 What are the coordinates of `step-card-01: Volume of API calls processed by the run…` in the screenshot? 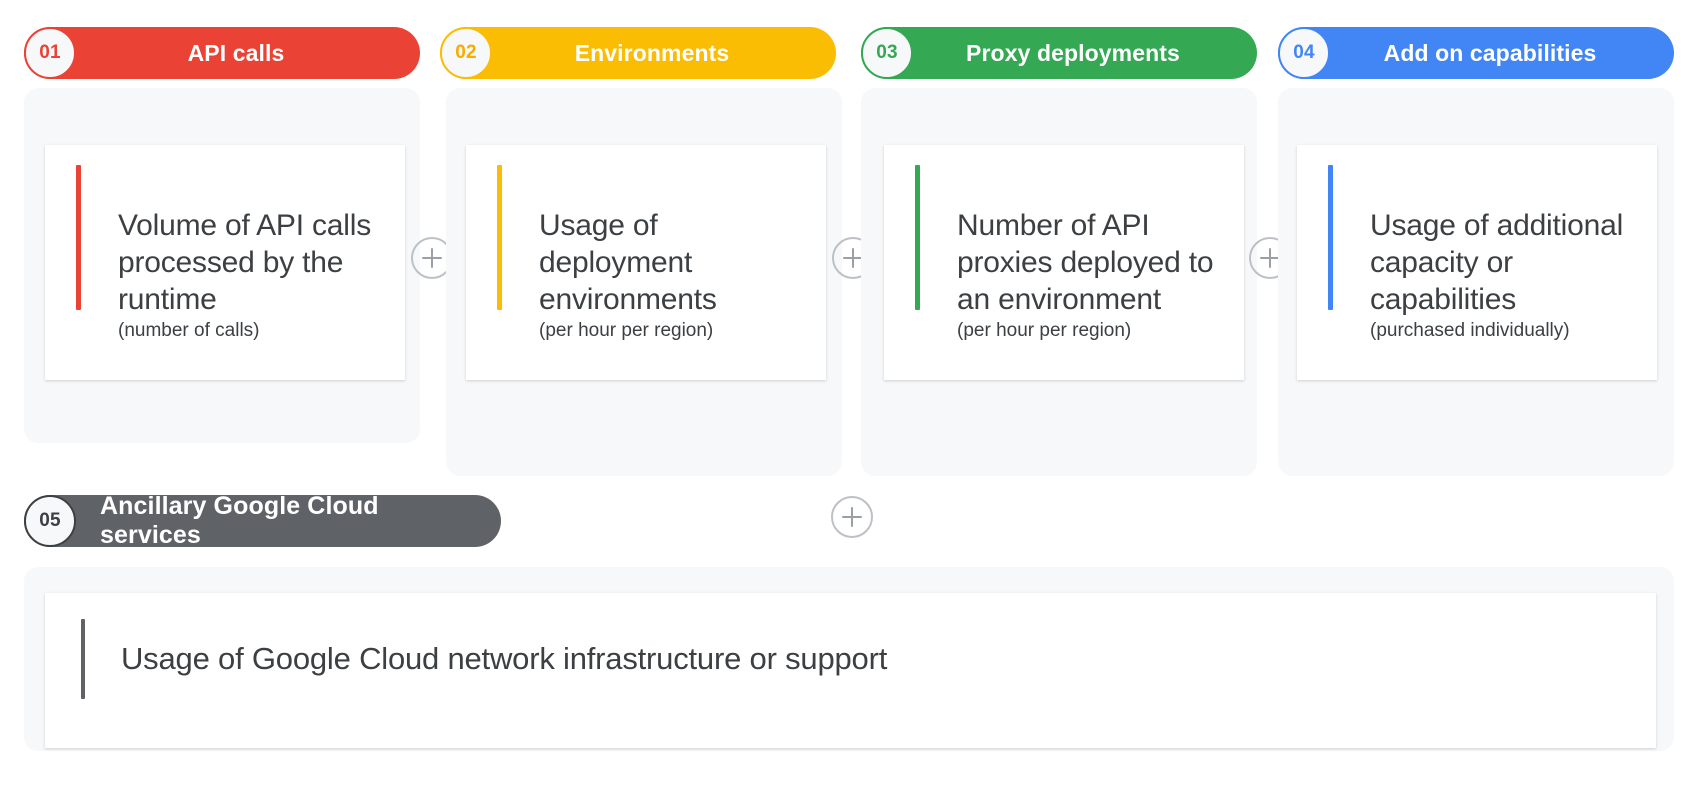 It's located at (225, 262).